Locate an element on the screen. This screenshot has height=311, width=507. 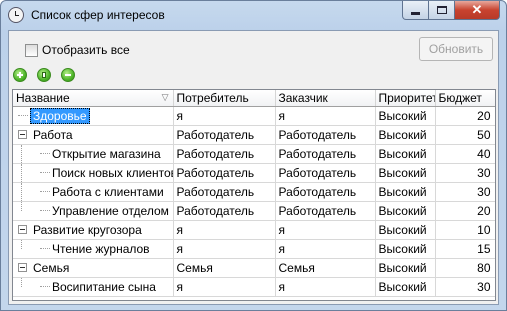
show-all-option: Отобразить все is located at coordinates (77, 50).